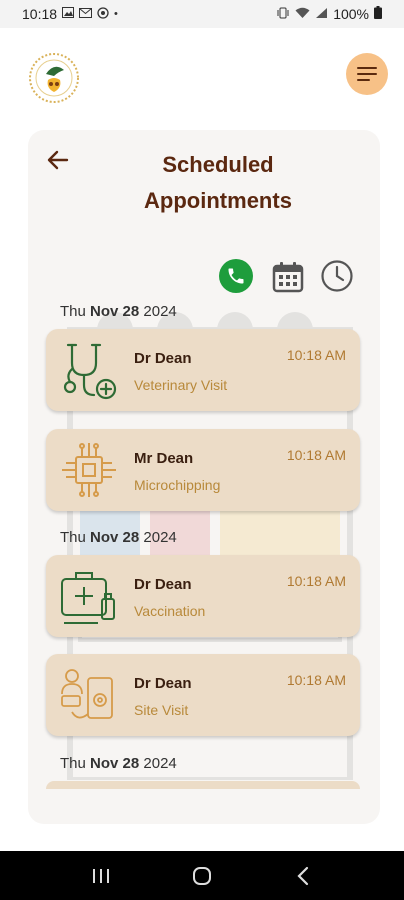 This screenshot has height=900, width=404. Describe the element at coordinates (161, 710) in the screenshot. I see `appointment-type: Site Visit` at that location.